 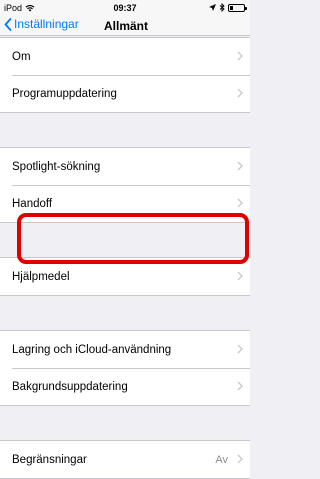 I want to click on row-label: Hjälpmedel, so click(x=41, y=276).